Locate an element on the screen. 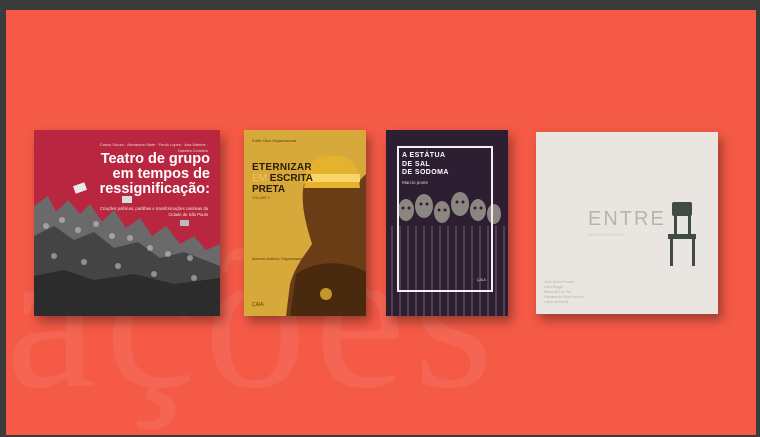 The height and width of the screenshot is (437, 760). book-title-accent: EM is located at coordinates (259, 178).